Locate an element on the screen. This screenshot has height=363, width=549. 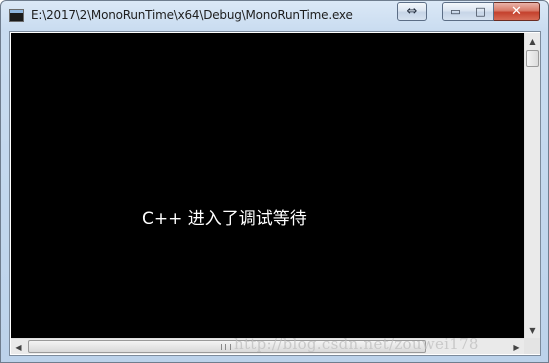
scroll-up-arrow-icon: ▲ is located at coordinates (532, 41).